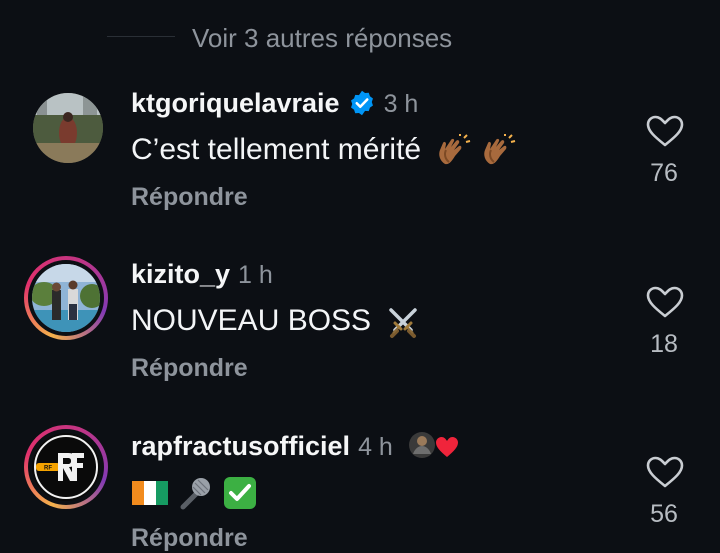 This screenshot has height=553, width=720. Describe the element at coordinates (255, 275) in the screenshot. I see `comment-time: 1 h` at that location.